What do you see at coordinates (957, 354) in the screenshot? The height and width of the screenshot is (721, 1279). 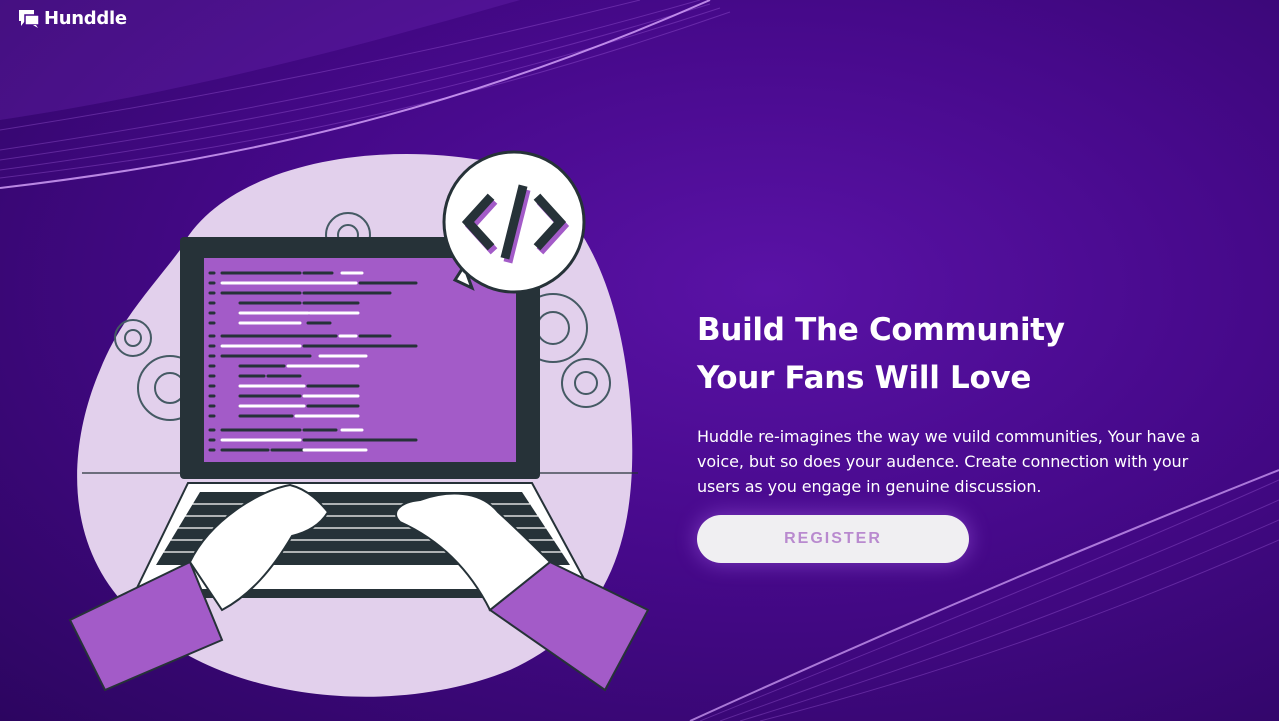 I see `hero-headline: Build The Community Your Fans Will Love` at bounding box center [957, 354].